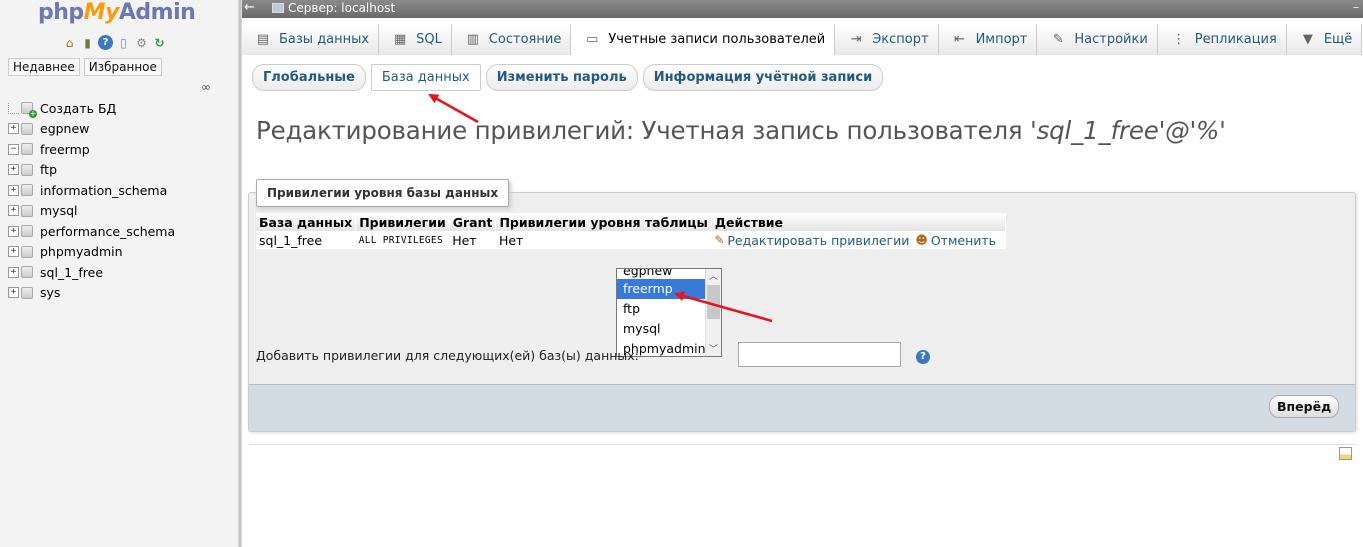 This screenshot has width=1363, height=547. What do you see at coordinates (309, 77) in the screenshot?
I see `subtab-global: Глобальные` at bounding box center [309, 77].